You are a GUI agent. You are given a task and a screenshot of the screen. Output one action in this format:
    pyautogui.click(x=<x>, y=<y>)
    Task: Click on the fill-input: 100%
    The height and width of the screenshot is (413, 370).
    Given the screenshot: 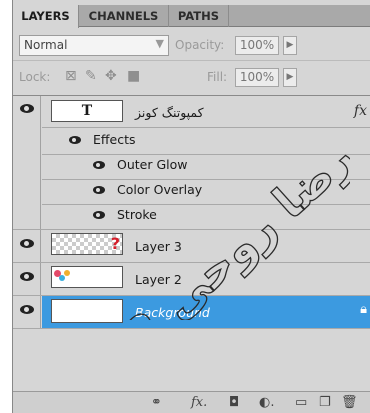 What is the action you would take?
    pyautogui.click(x=257, y=77)
    